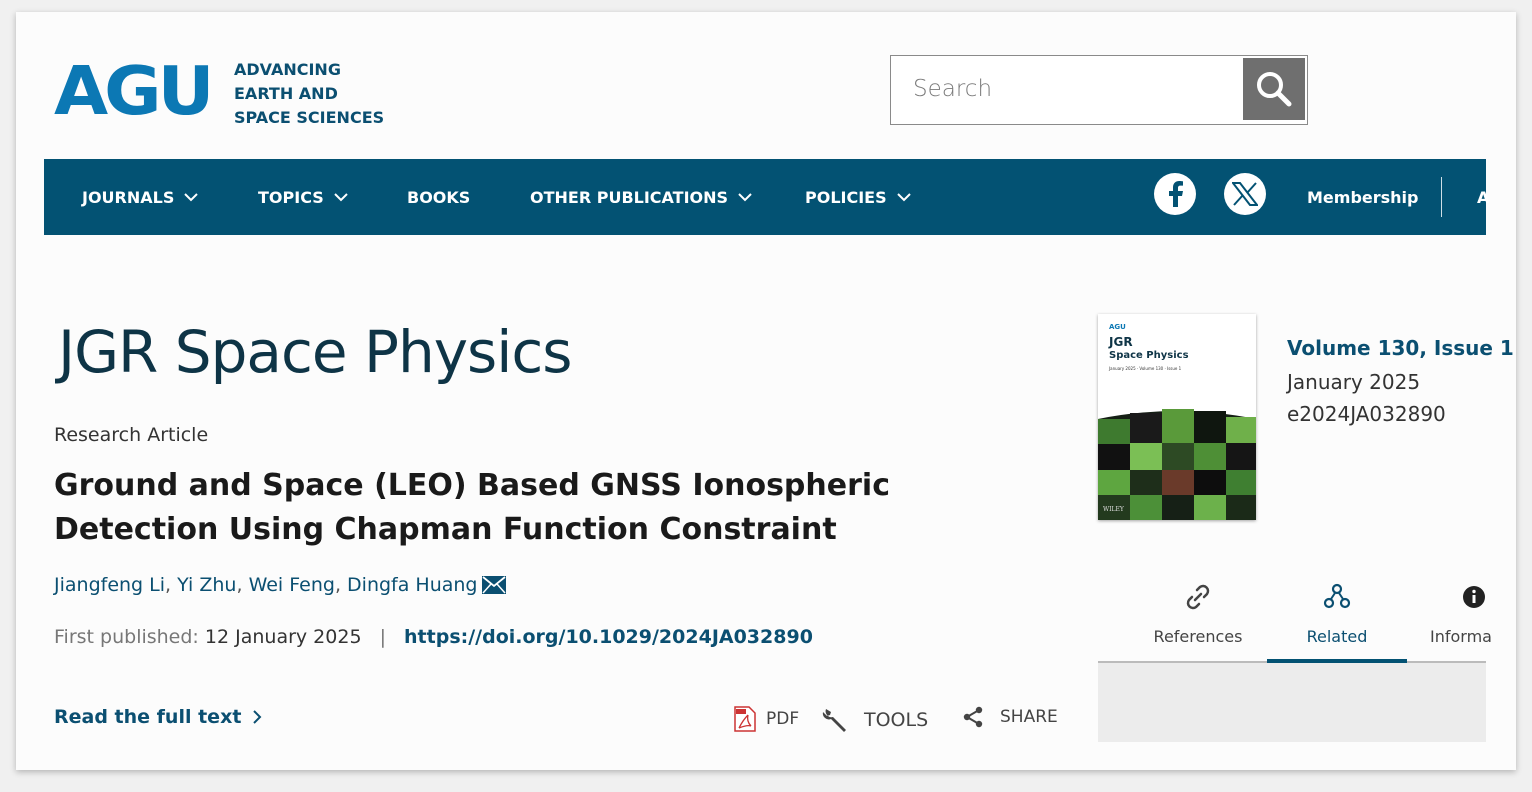  What do you see at coordinates (1117, 327) in the screenshot?
I see `cover-agu-logo: AGU` at bounding box center [1117, 327].